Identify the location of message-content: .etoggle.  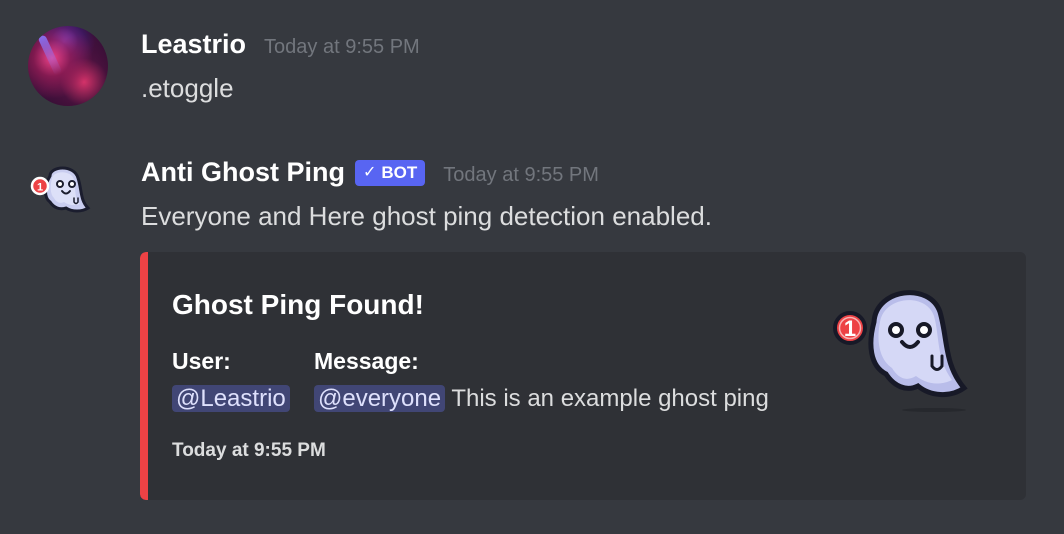
(187, 88).